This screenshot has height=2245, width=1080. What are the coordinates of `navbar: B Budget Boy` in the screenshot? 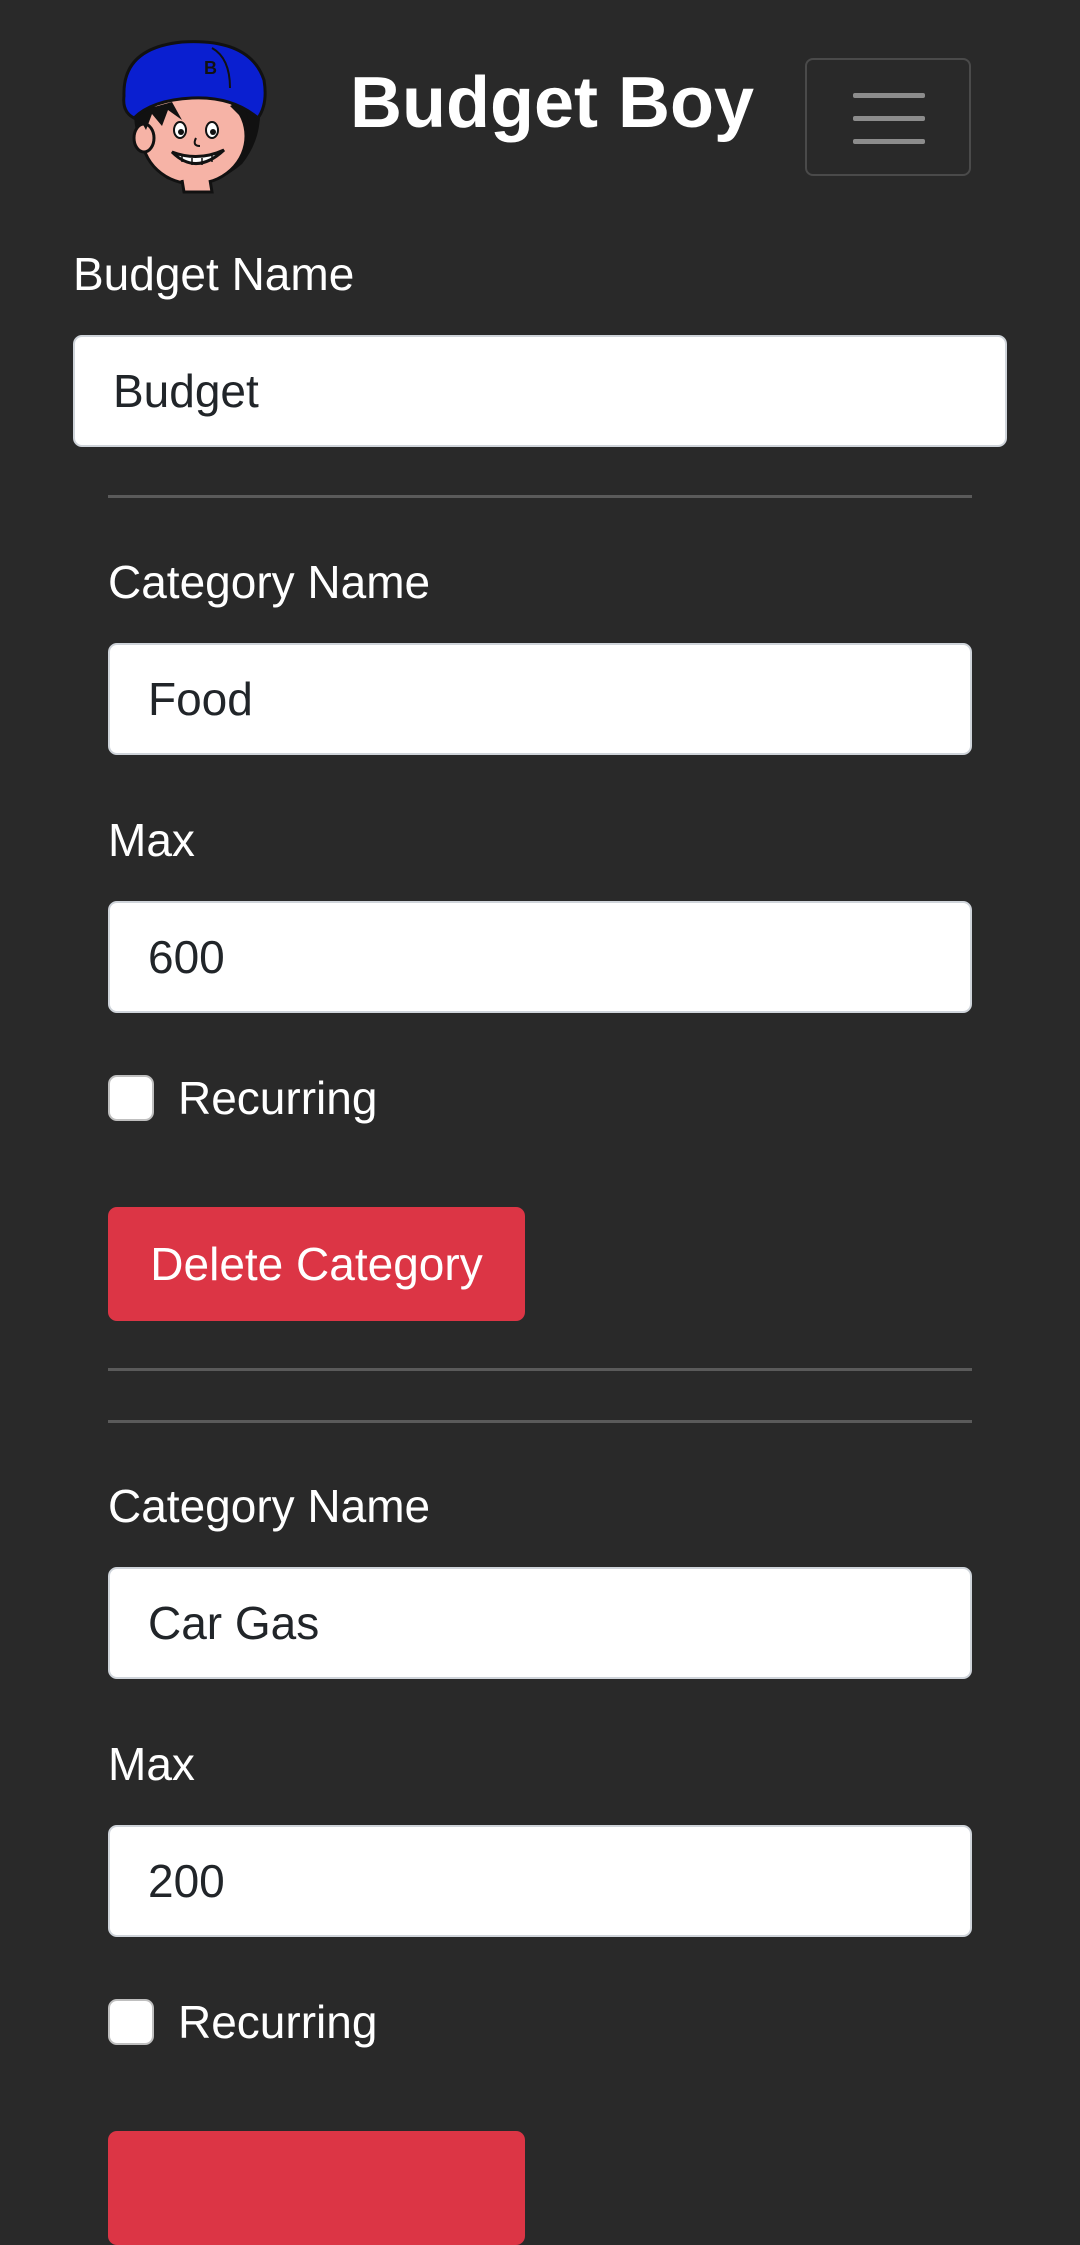 It's located at (540, 100).